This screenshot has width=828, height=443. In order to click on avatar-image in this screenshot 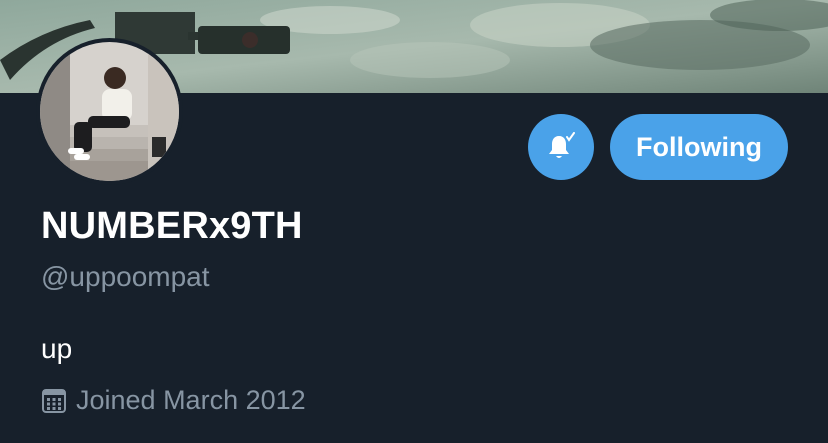, I will do `click(109, 111)`.